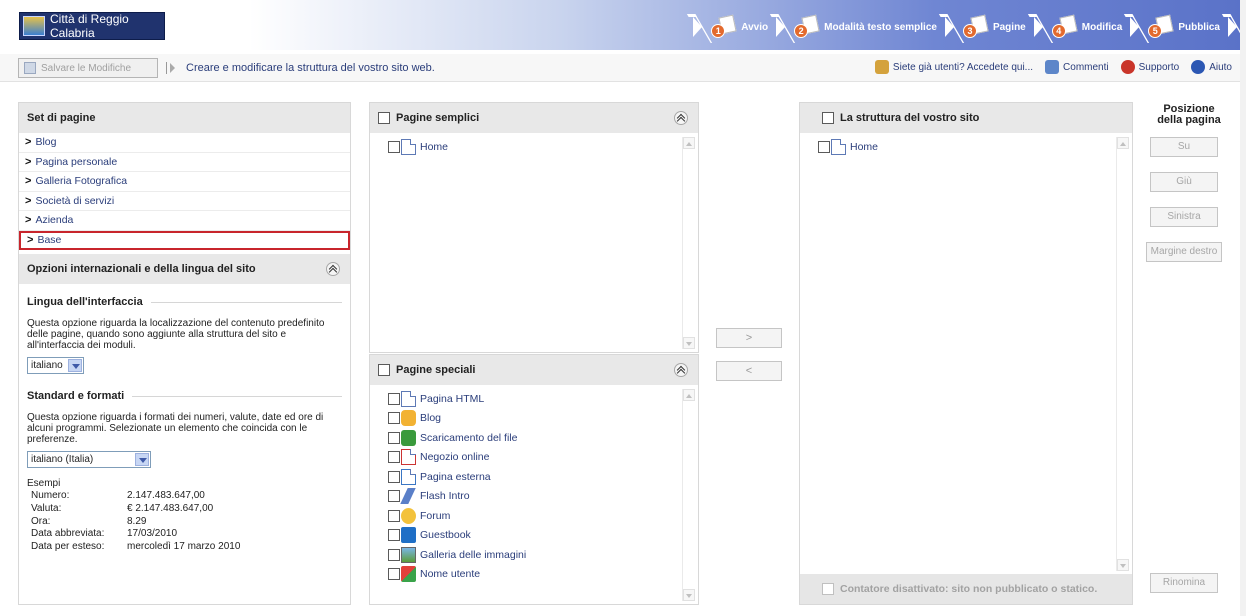 This screenshot has height=616, width=1246. What do you see at coordinates (534, 227) in the screenshot?
I see `simple-pages-panel: Pagine semplici Home` at bounding box center [534, 227].